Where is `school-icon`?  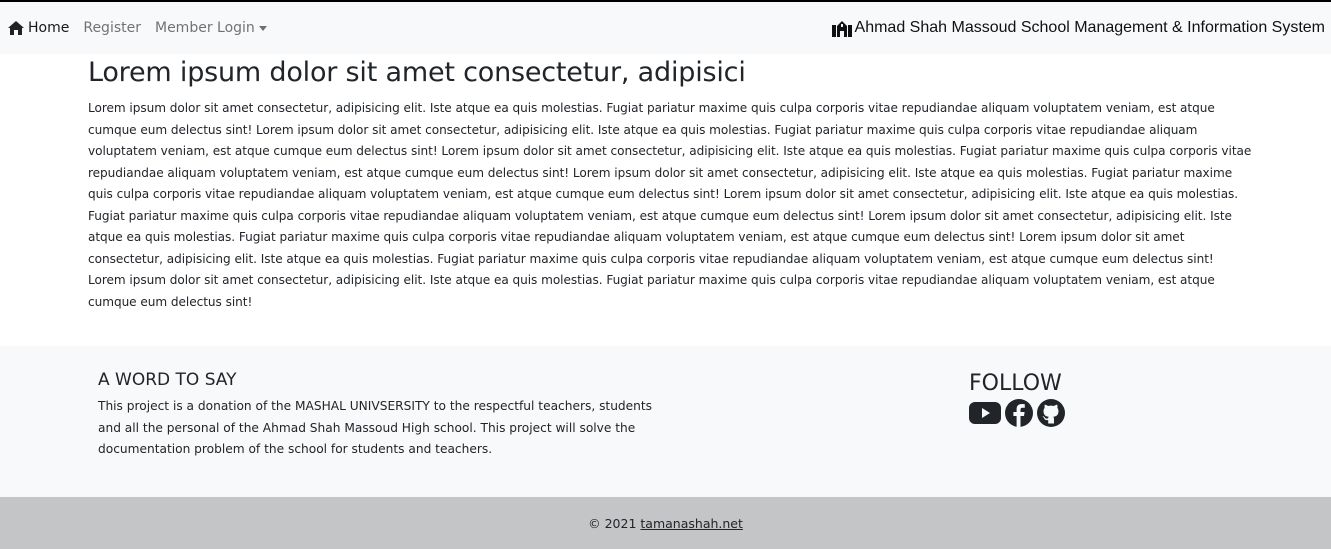
school-icon is located at coordinates (841, 28).